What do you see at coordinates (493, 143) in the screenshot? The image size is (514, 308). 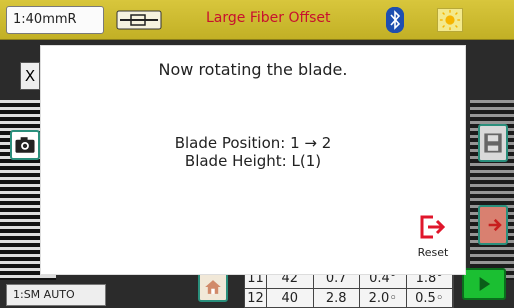 I see `save-icon` at bounding box center [493, 143].